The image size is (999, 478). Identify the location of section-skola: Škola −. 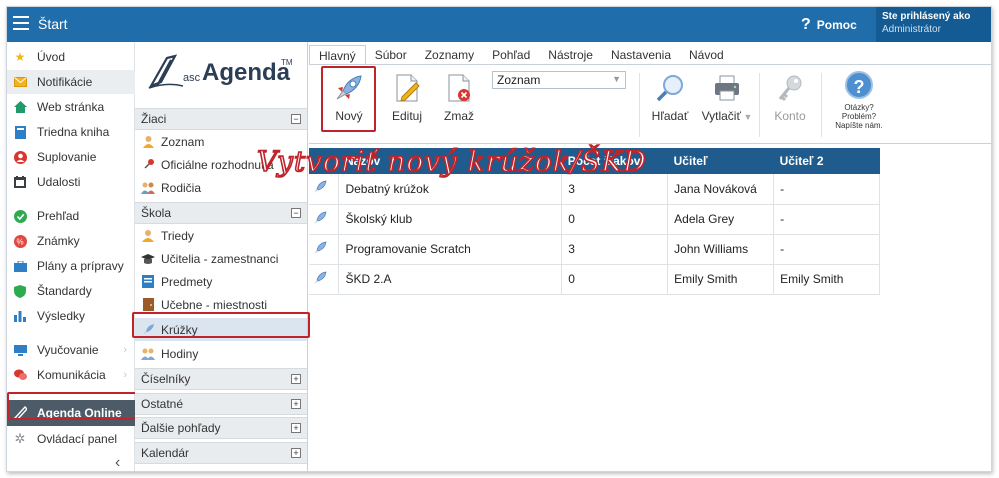
(221, 213).